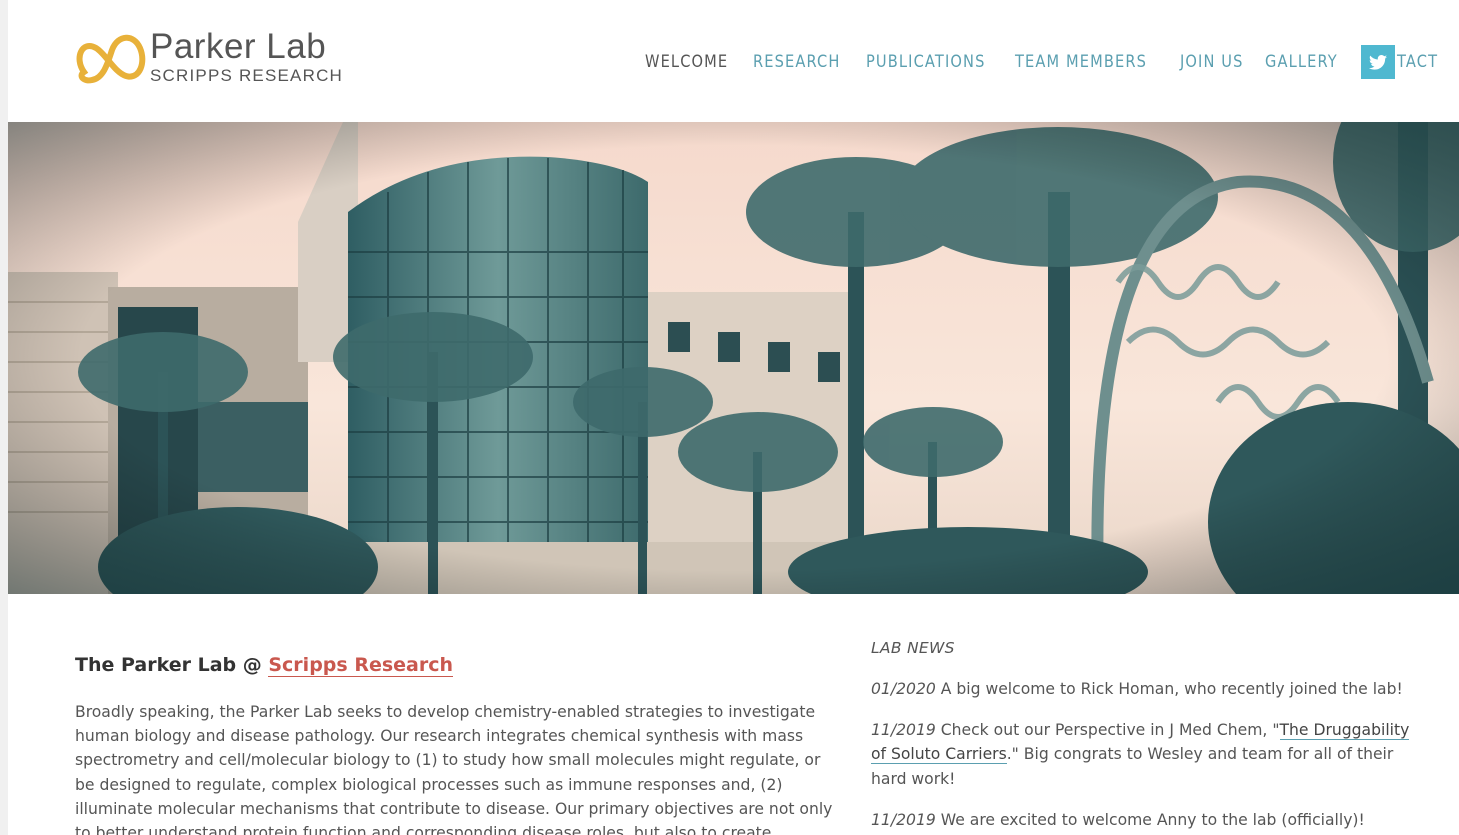  Describe the element at coordinates (796, 62) in the screenshot. I see `nav-research: RESEARCH` at that location.